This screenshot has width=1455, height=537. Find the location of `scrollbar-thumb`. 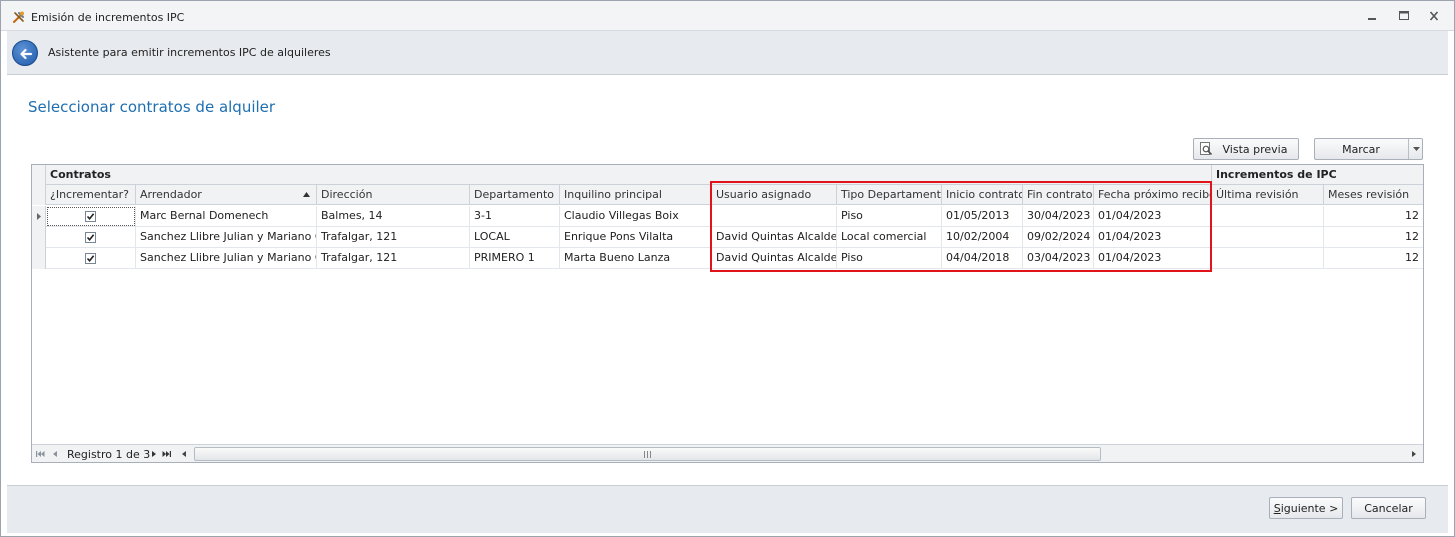

scrollbar-thumb is located at coordinates (647, 454).